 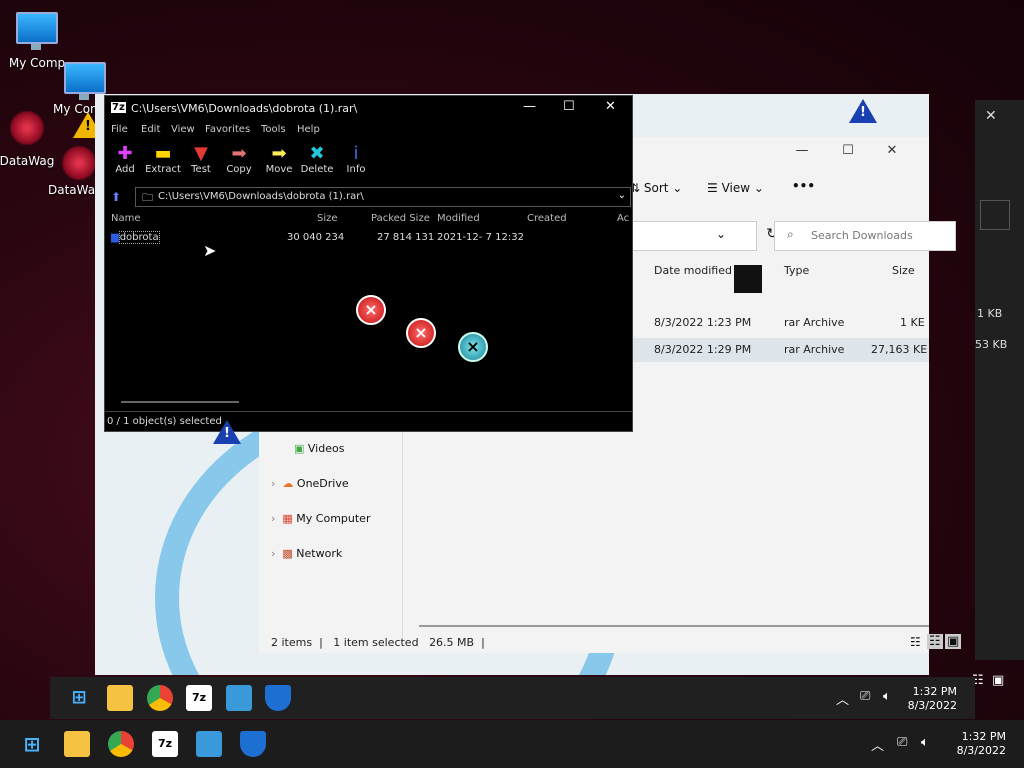 What do you see at coordinates (779, 350) in the screenshot?
I see `table-row-selected: 8/3/2022 1:29 PM rar Archive 27,163 KE` at bounding box center [779, 350].